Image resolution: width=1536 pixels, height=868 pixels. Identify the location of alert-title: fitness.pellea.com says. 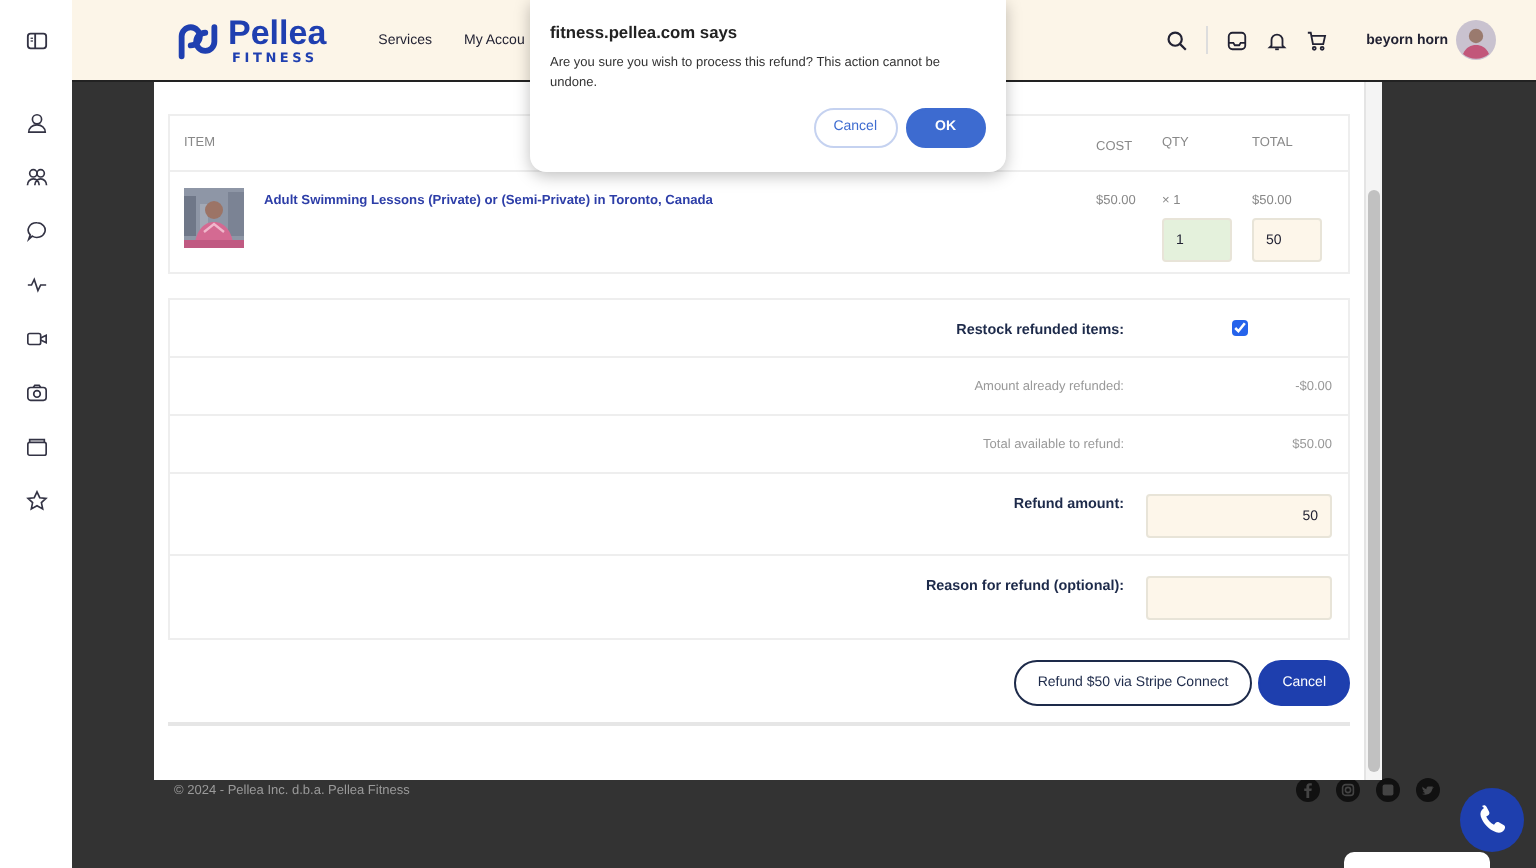
(645, 32).